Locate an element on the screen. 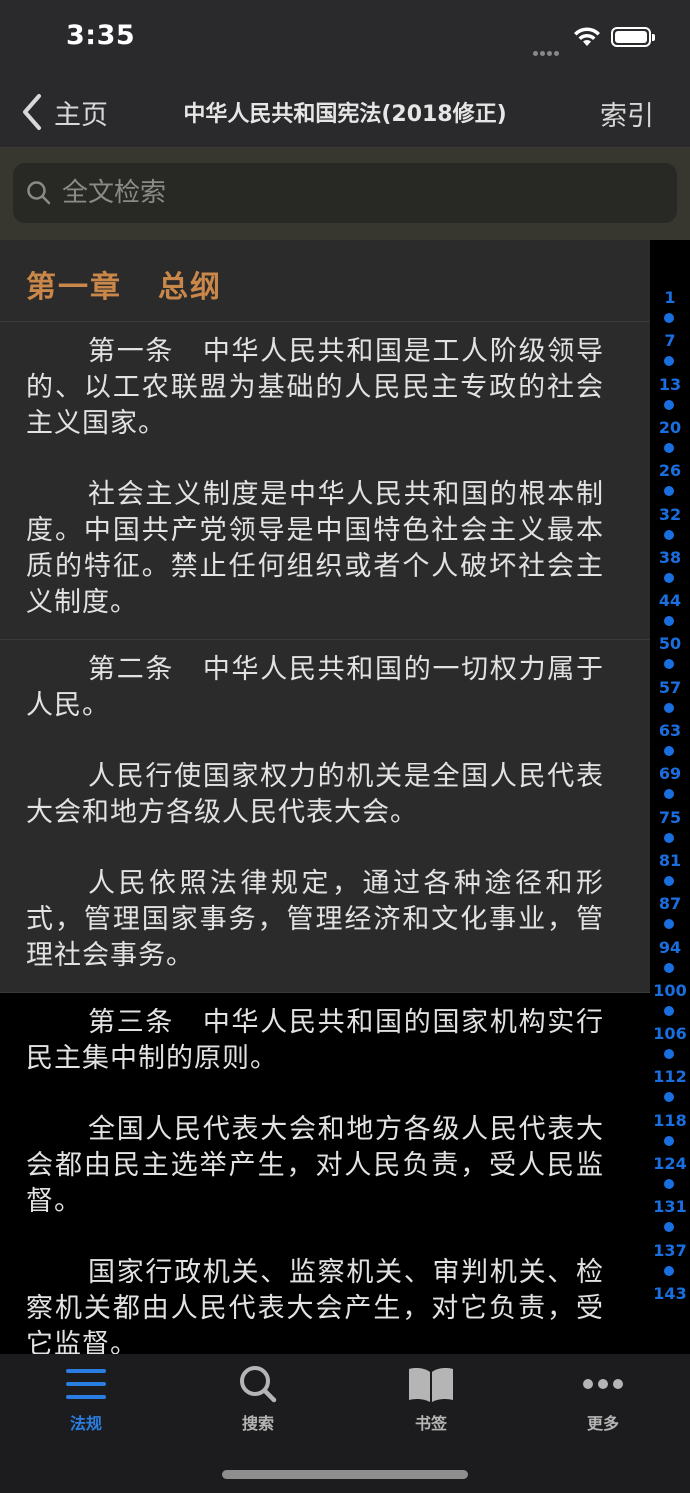 This screenshot has height=1493, width=690. paragraph: 第三条 中华人民共和国的国家机构实行民主集中制的原则。 is located at coordinates (315, 1040).